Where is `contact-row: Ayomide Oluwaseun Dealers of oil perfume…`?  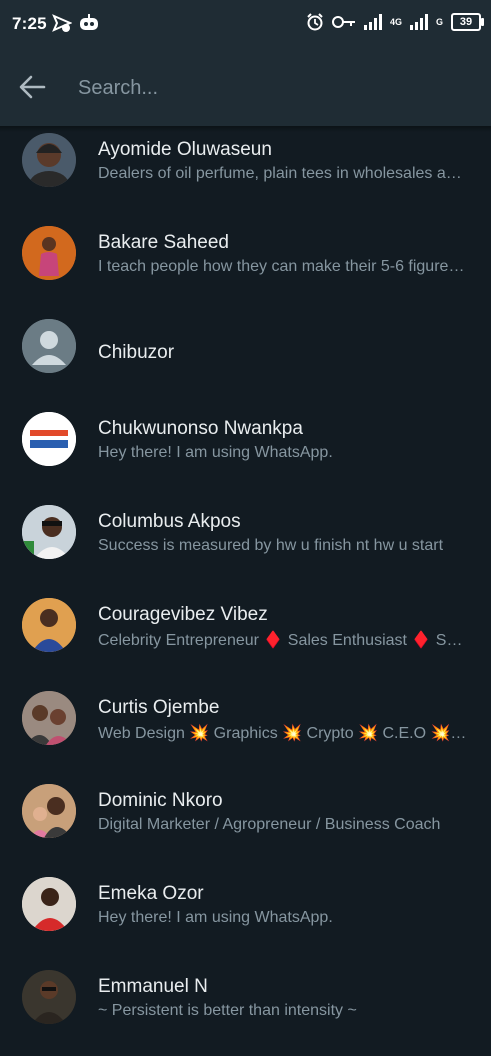 contact-row: Ayomide Oluwaseun Dealers of oil perfume… is located at coordinates (245, 172).